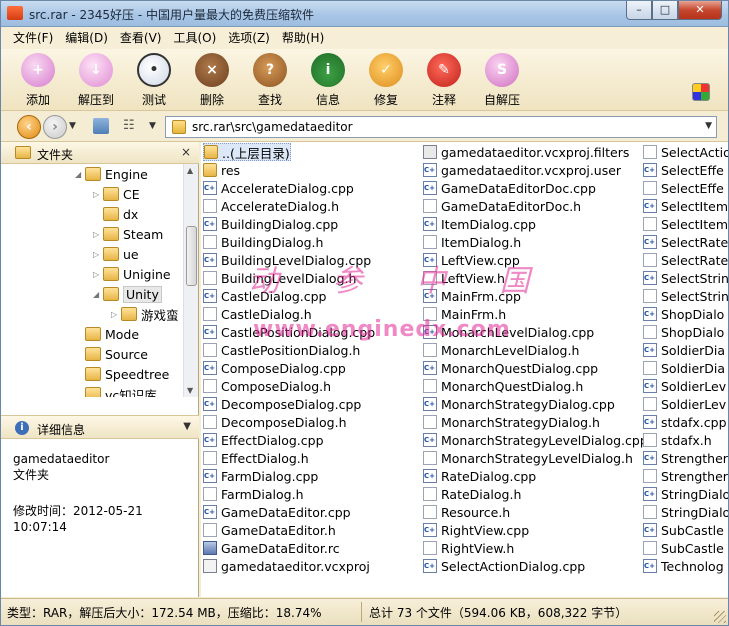 The width and height of the screenshot is (729, 626). I want to click on menu-help: 帮助(H), so click(303, 38).